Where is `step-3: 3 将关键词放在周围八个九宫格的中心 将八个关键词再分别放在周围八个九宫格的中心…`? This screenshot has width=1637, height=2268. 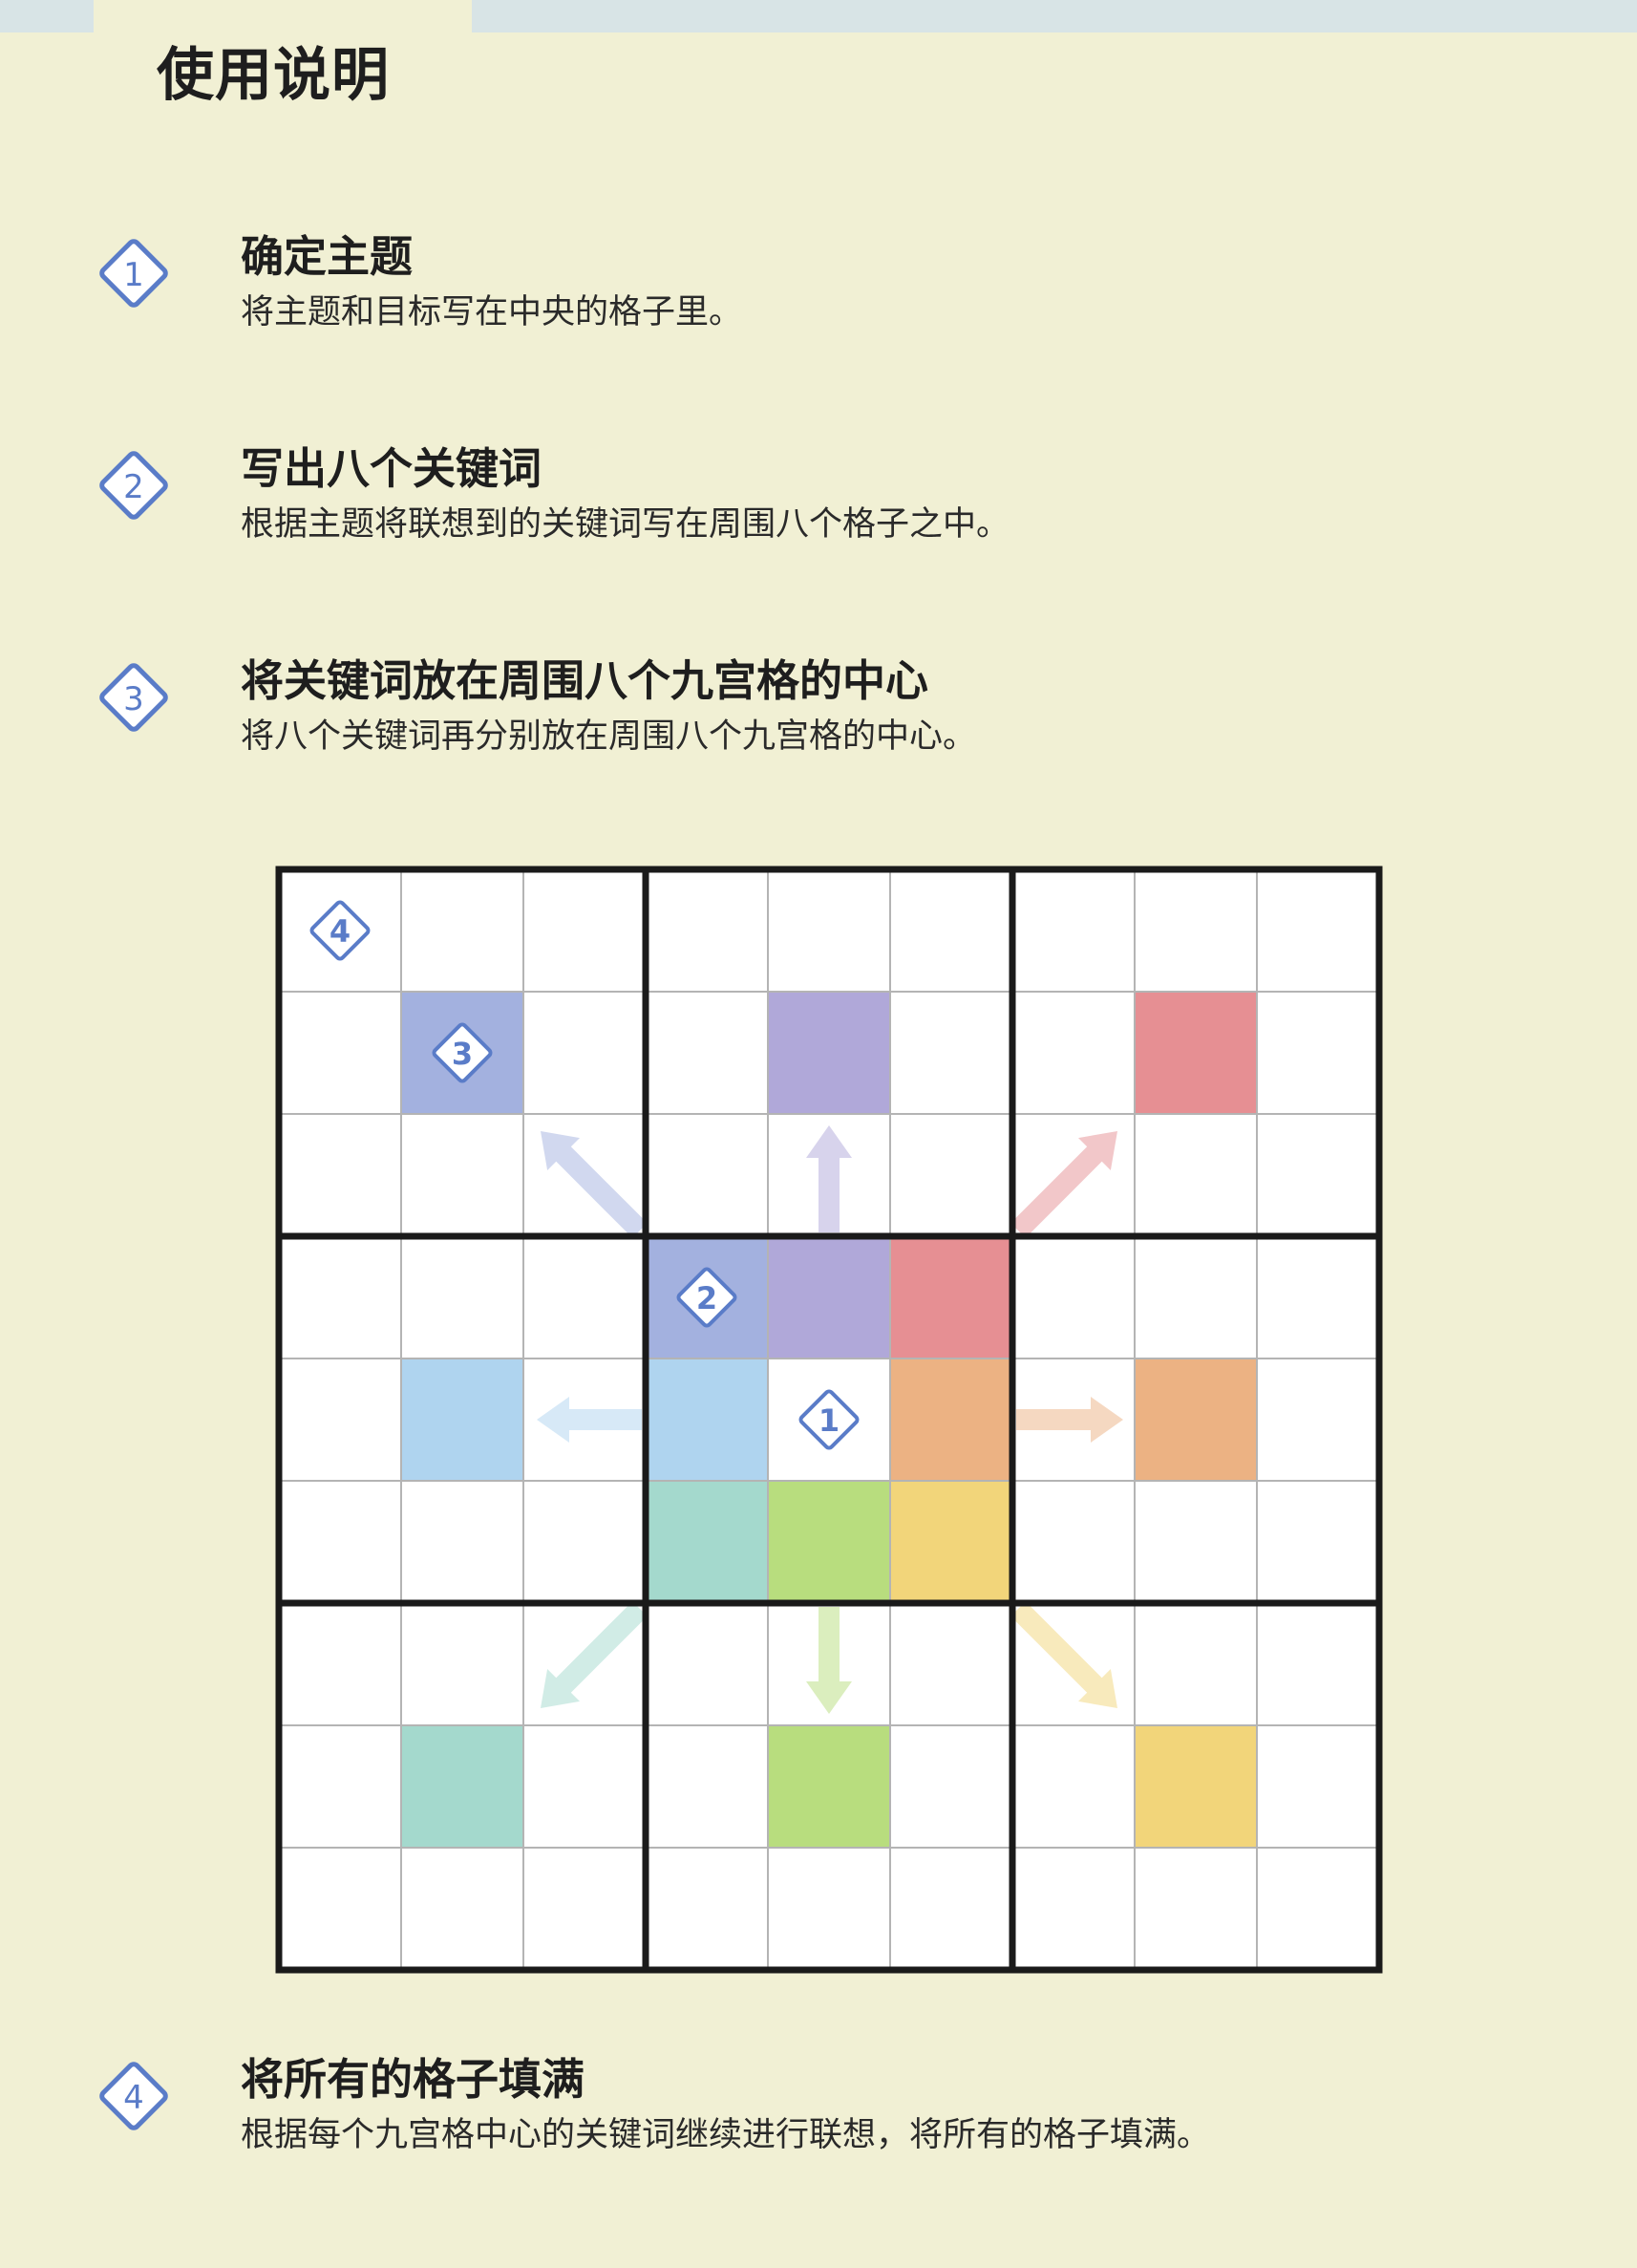 step-3: 3 将关键词放在周围八个九宫格的中心 将八个关键词再分别放在周围八个九宫格的中心… is located at coordinates (831, 703).